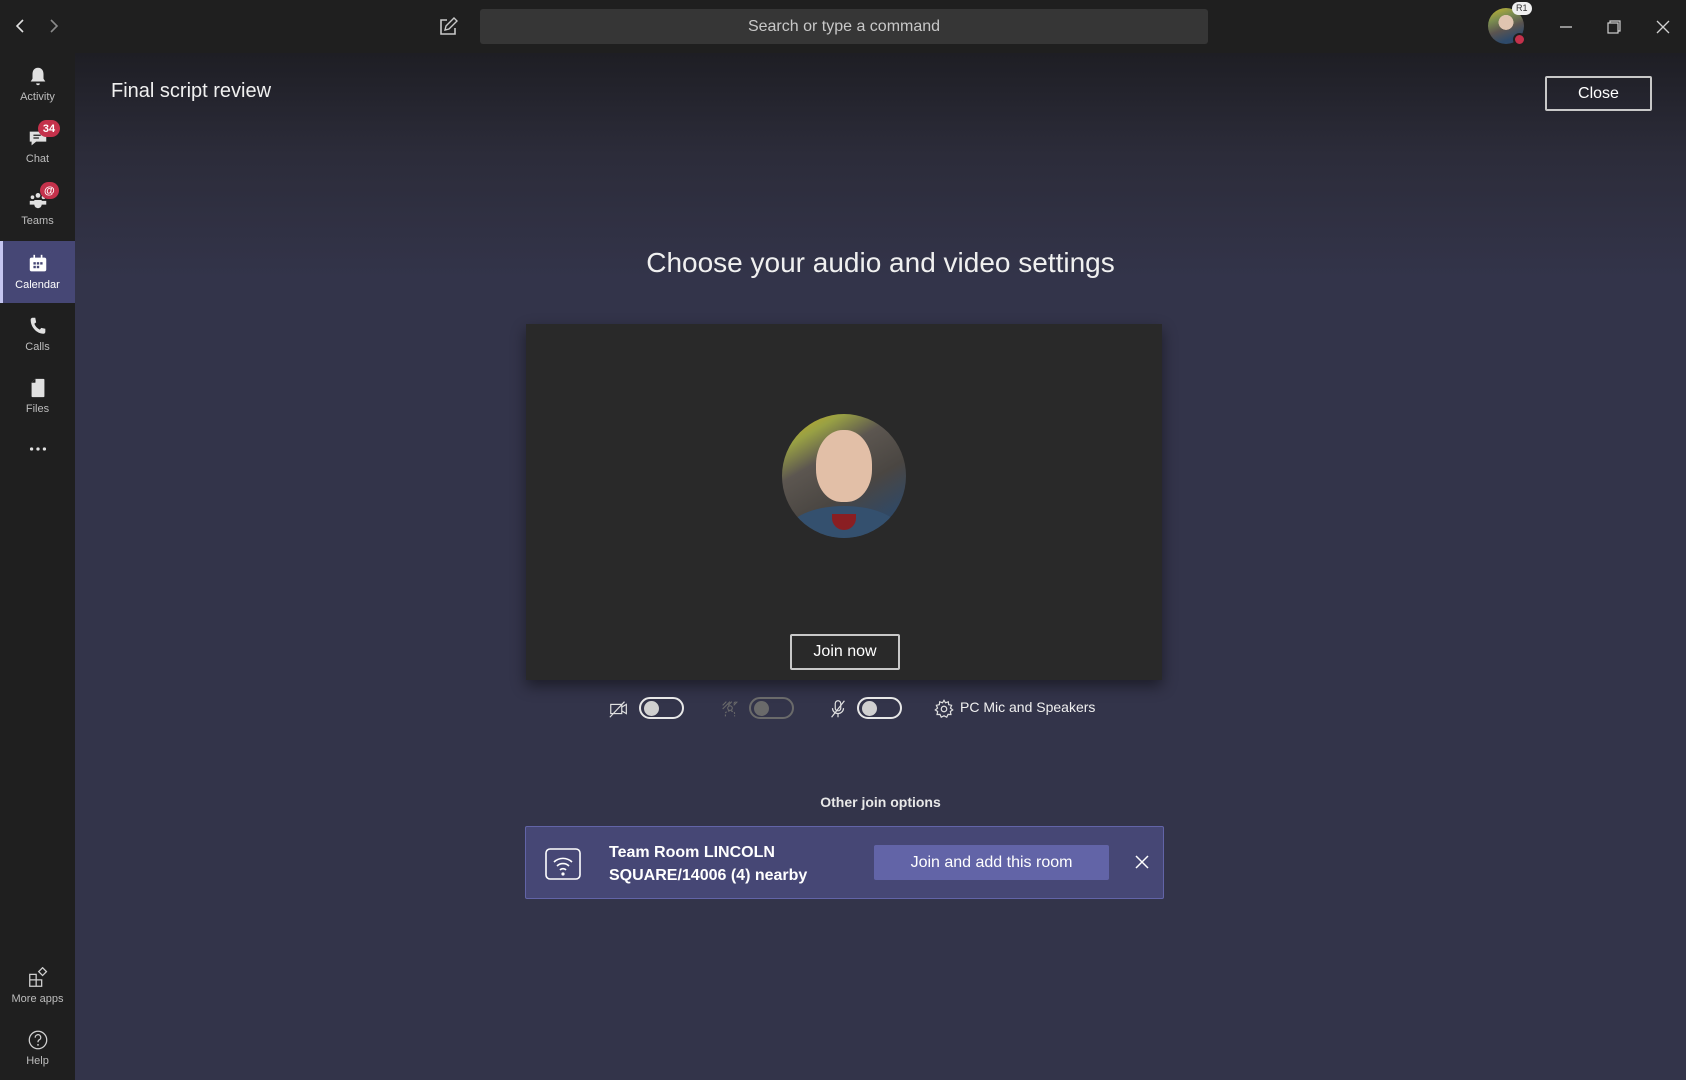 The width and height of the screenshot is (1686, 1080). What do you see at coordinates (49, 128) in the screenshot?
I see `unread-count-badge: 34` at bounding box center [49, 128].